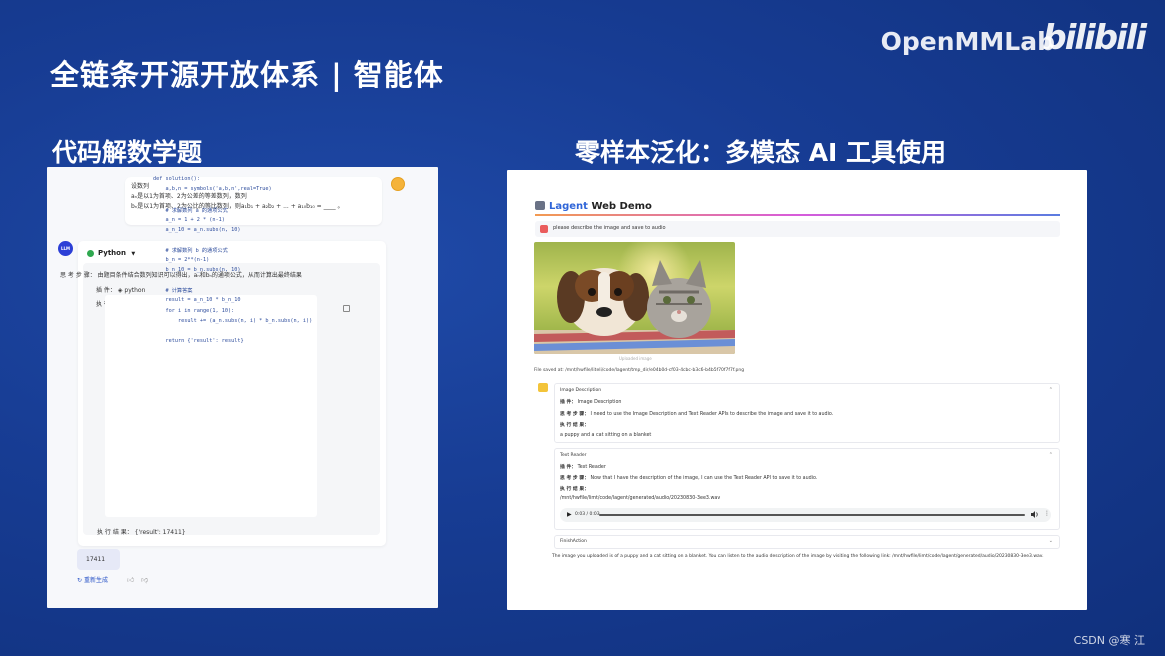 The image size is (1165, 656). Describe the element at coordinates (194, 310) in the screenshot. I see `code-line: for i in range(1, 10):` at that location.